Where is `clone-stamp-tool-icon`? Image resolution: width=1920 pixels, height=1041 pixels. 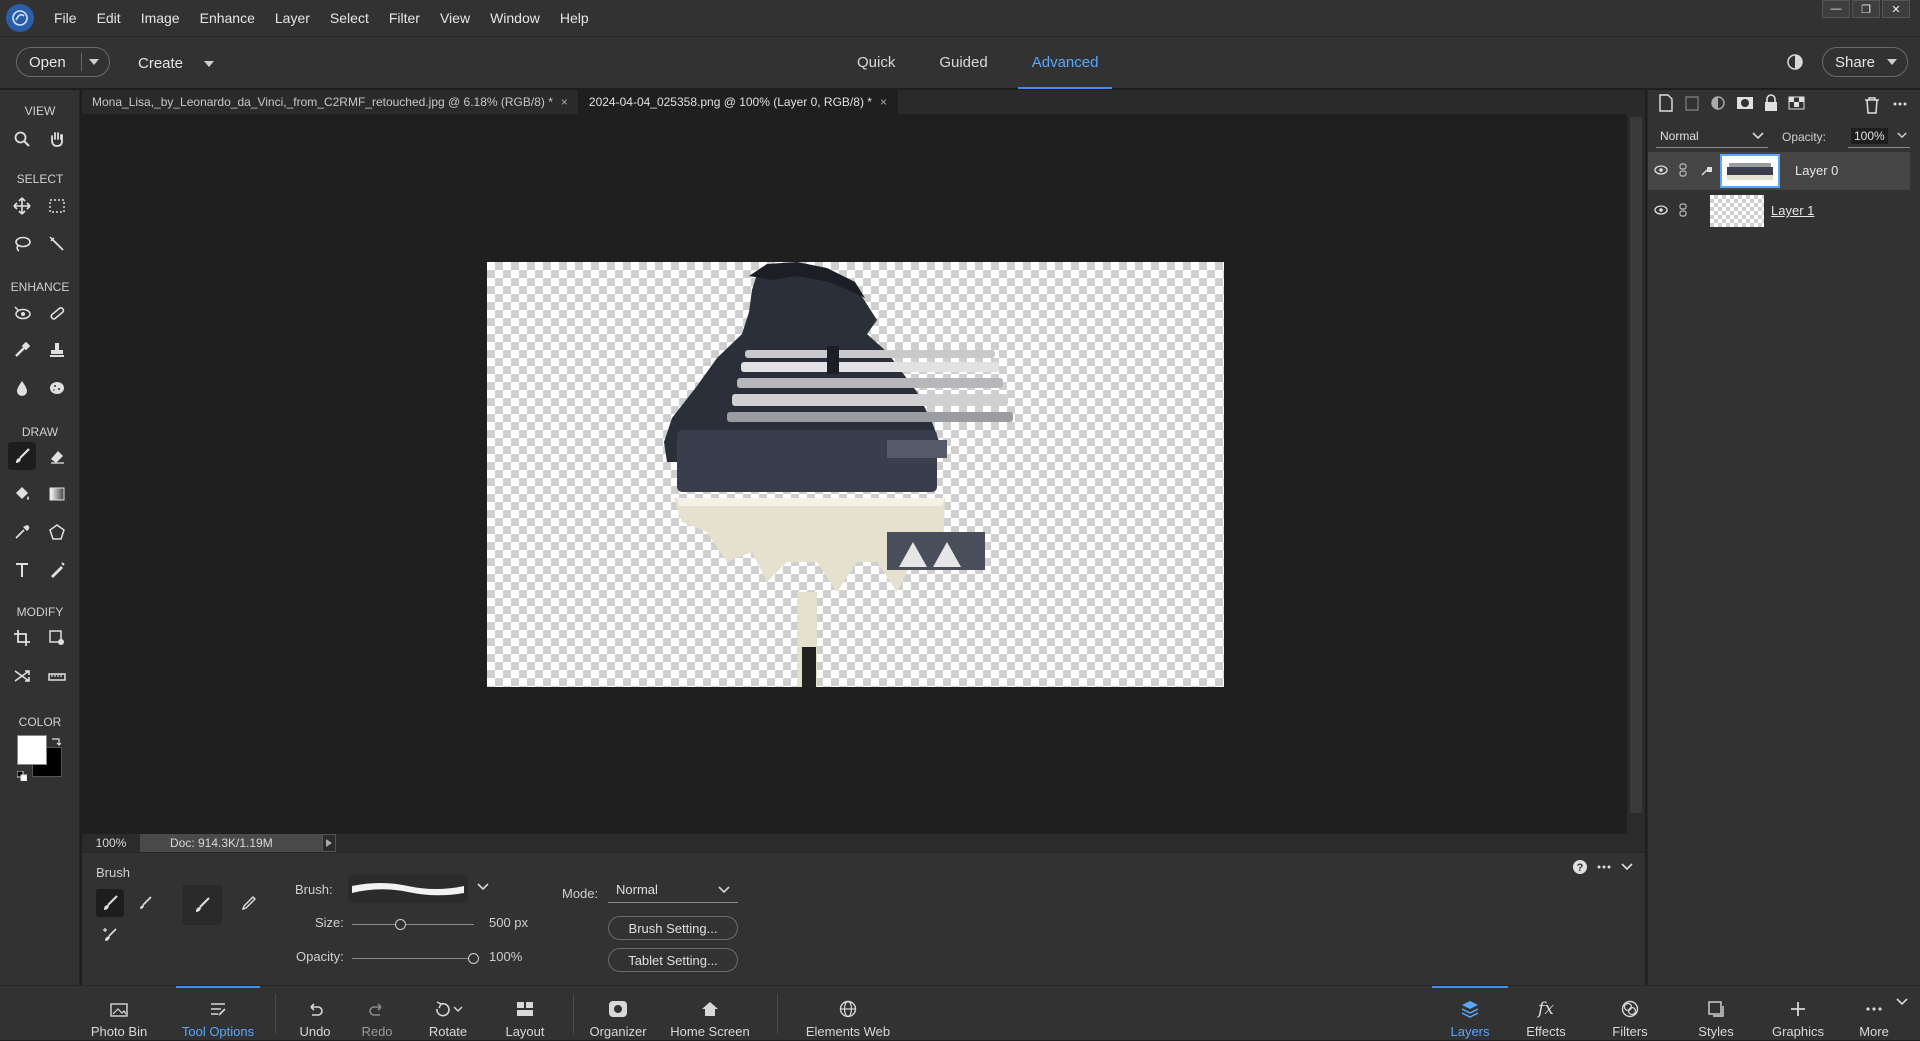 clone-stamp-tool-icon is located at coordinates (57, 350).